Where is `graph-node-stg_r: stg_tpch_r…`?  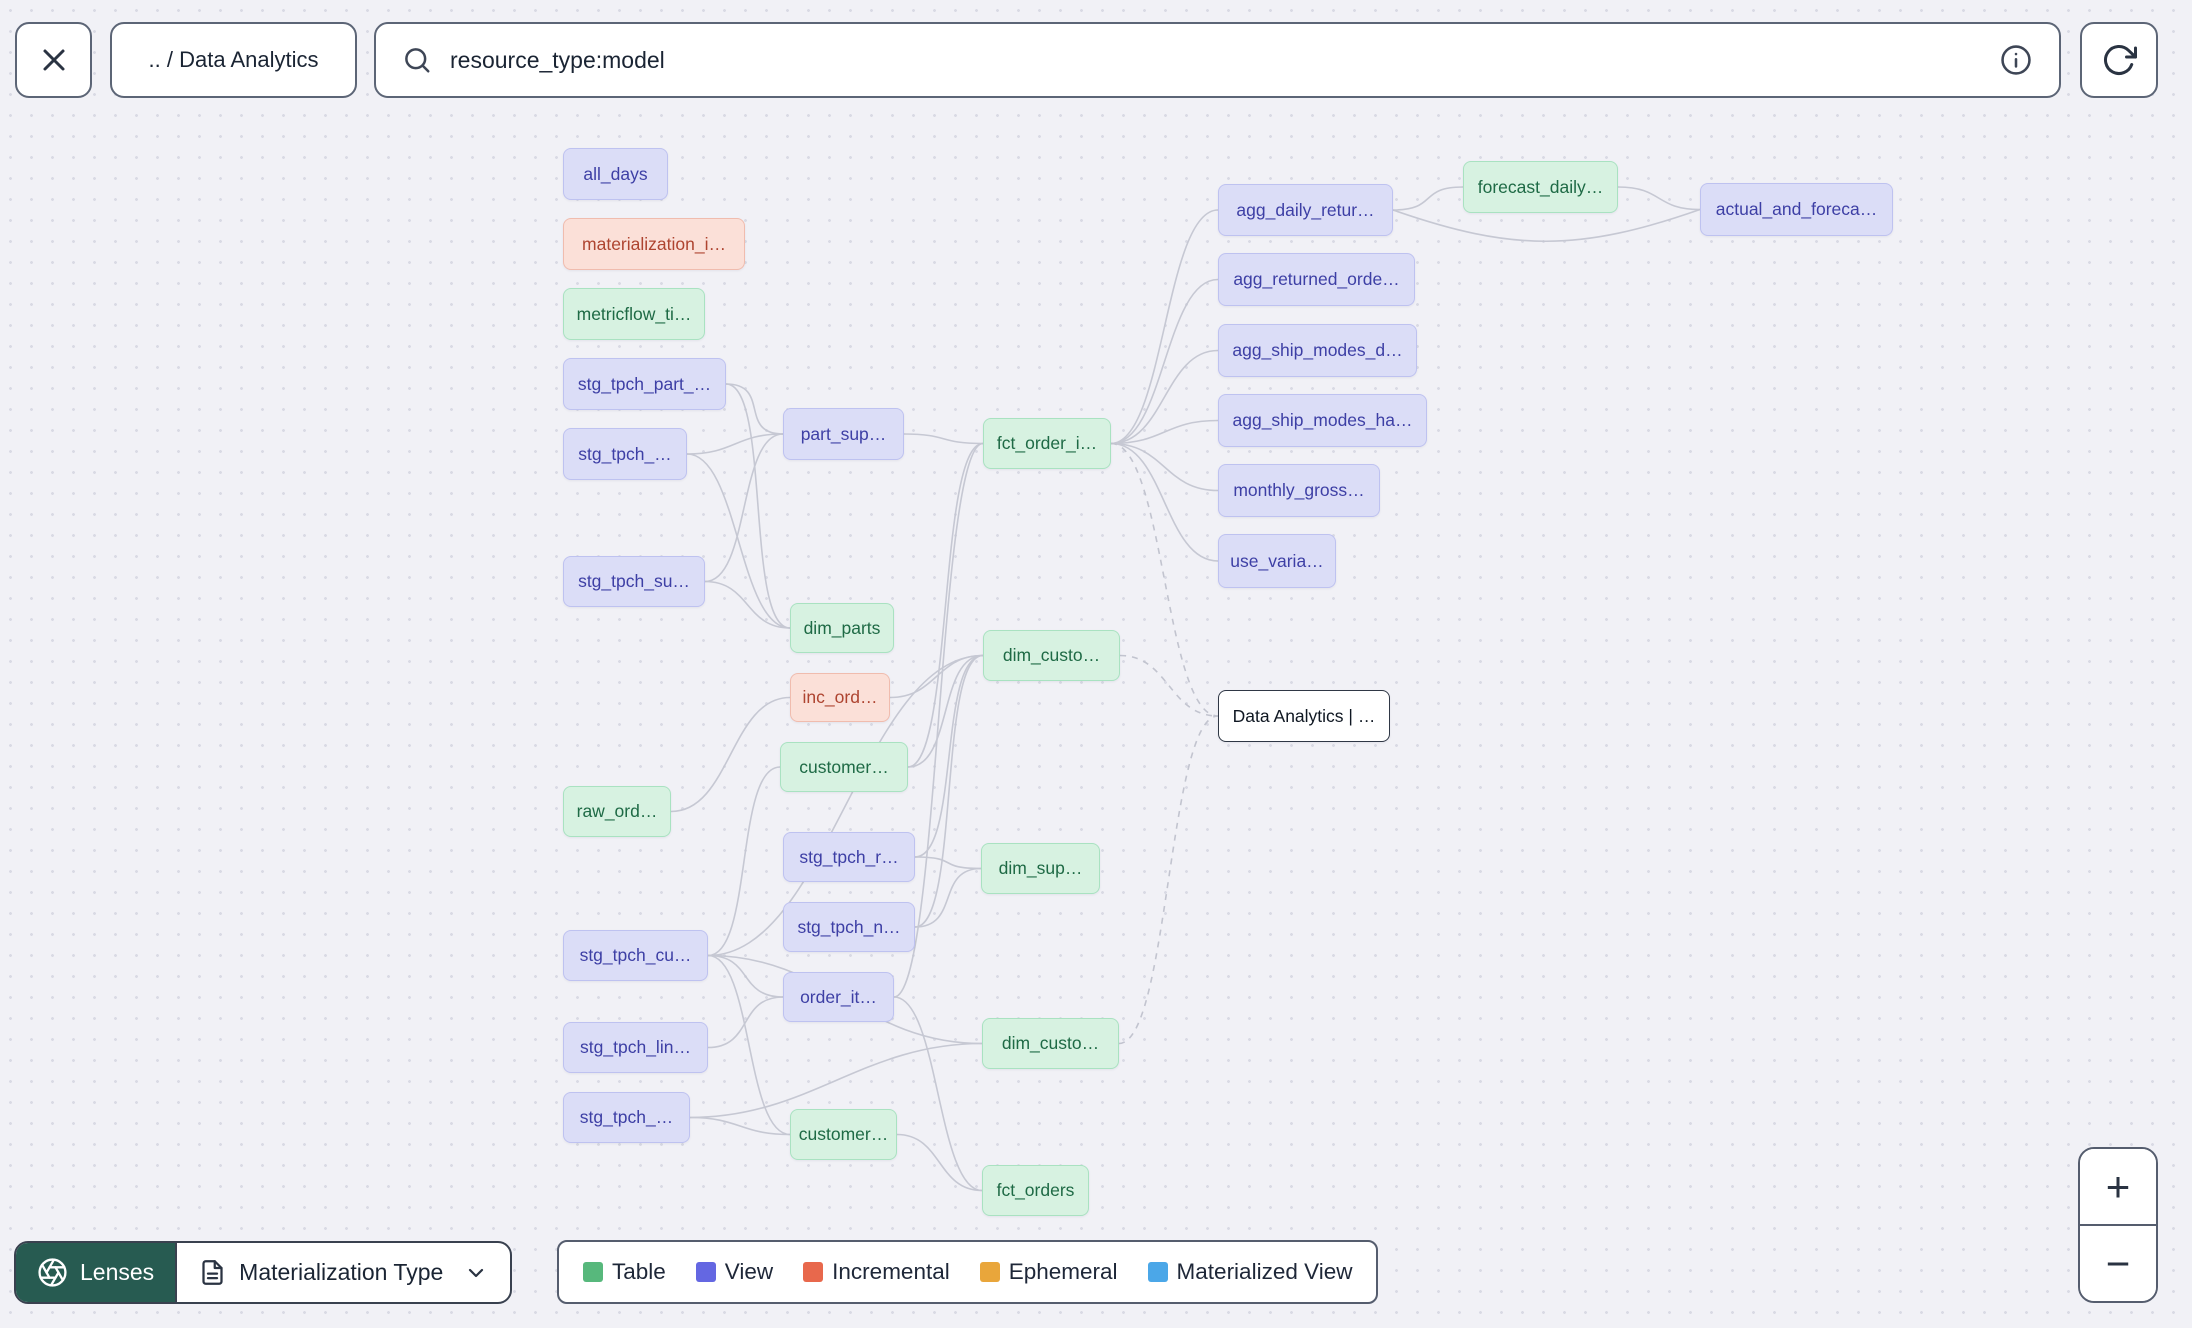 graph-node-stg_r: stg_tpch_r… is located at coordinates (849, 857).